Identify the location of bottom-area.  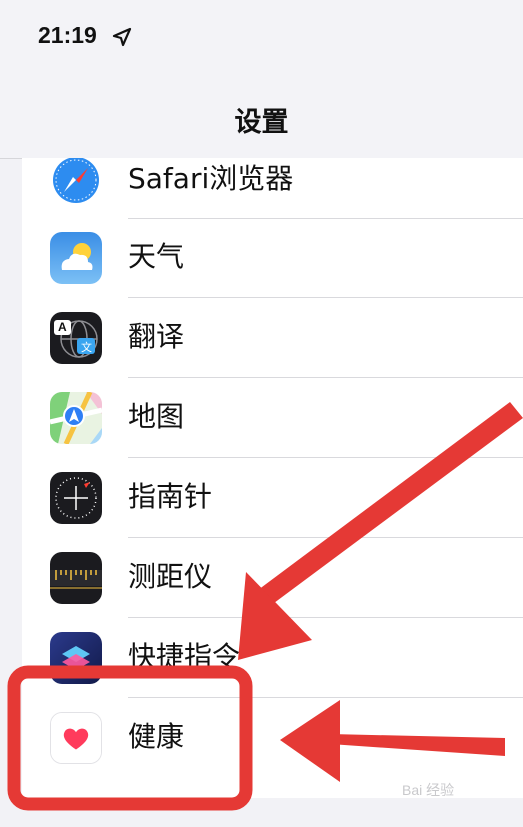
(261, 812).